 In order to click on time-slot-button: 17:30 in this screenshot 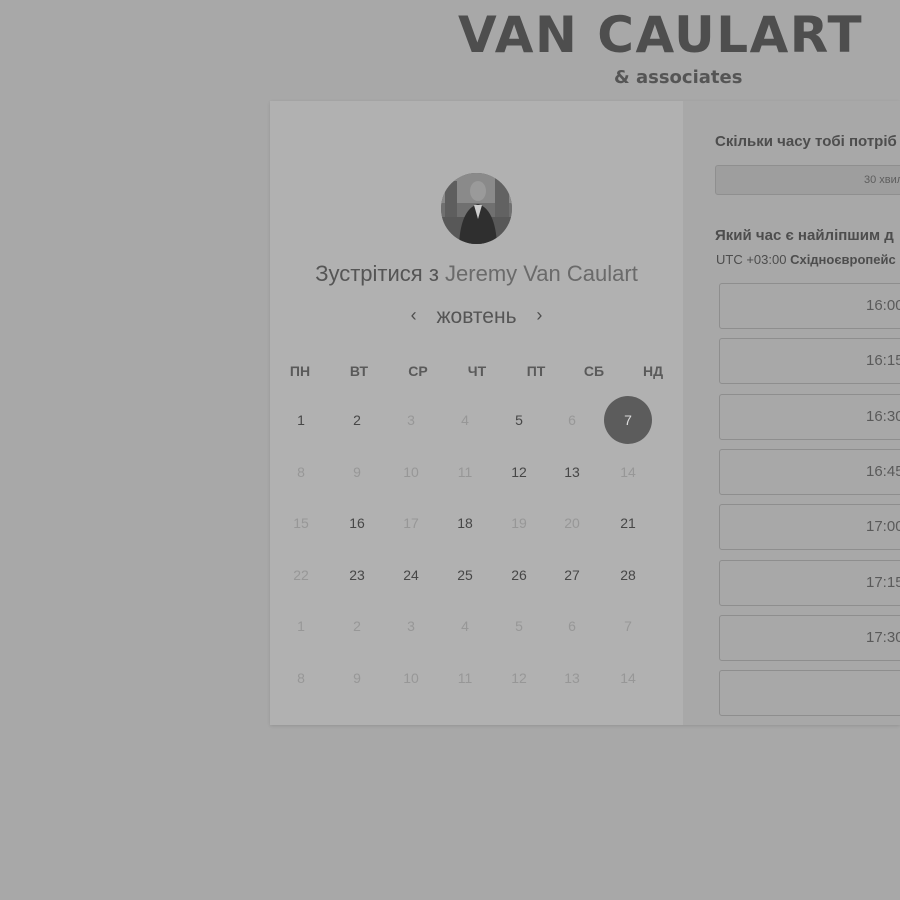, I will do `click(809, 638)`.